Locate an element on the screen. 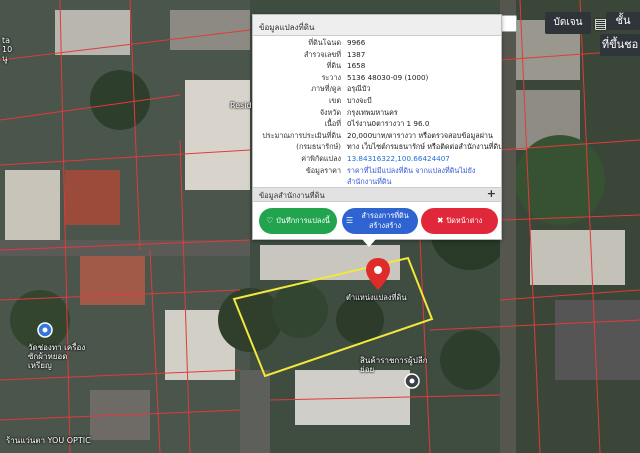  info-value: บางจะบี is located at coordinates (359, 100).